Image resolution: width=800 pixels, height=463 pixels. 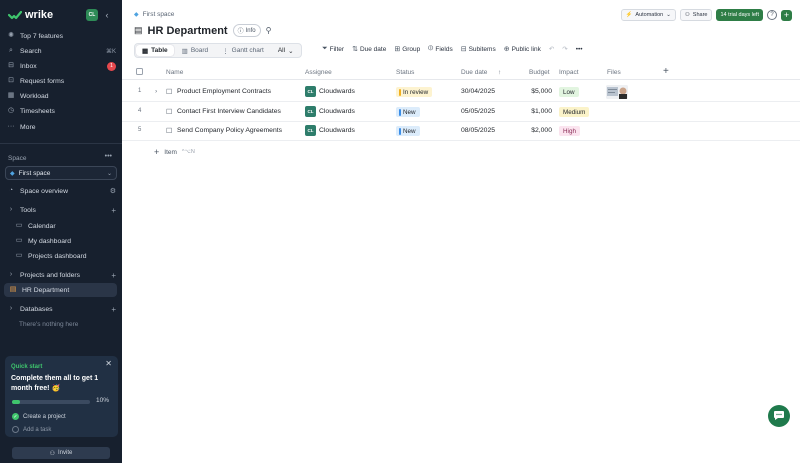 What do you see at coordinates (65, 226) in the screenshot?
I see `sidebar-item-calendar: ▭ Calendar` at bounding box center [65, 226].